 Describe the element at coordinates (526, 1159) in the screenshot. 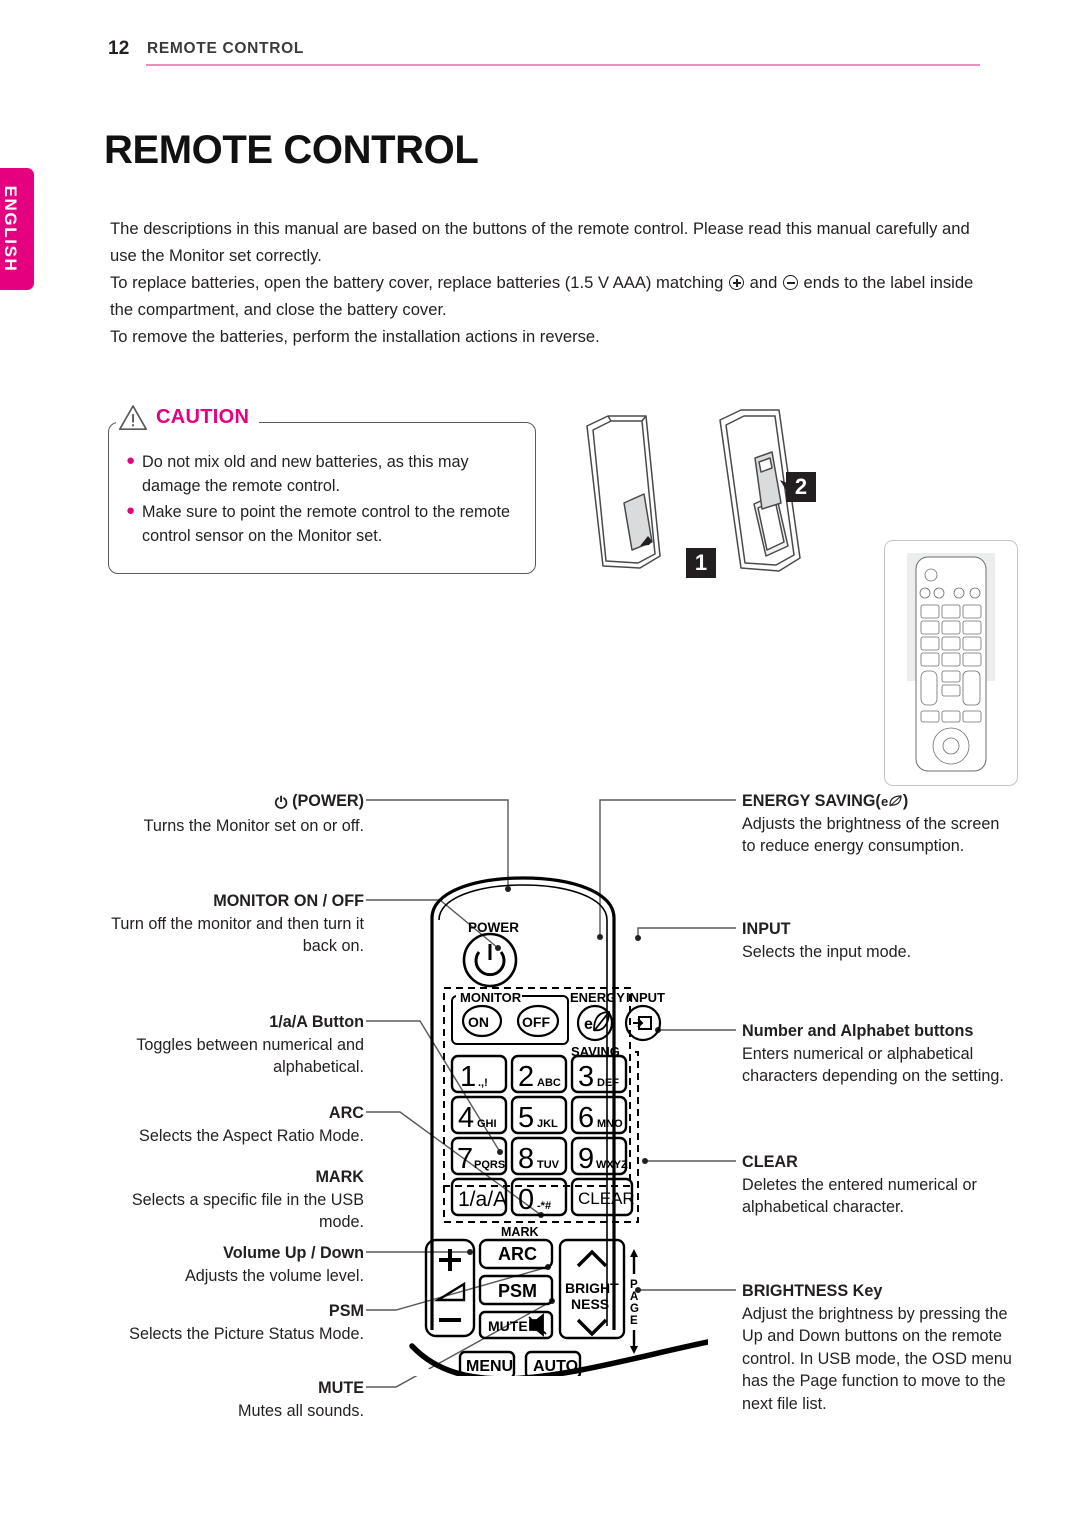

I see `svg-text: 8` at that location.